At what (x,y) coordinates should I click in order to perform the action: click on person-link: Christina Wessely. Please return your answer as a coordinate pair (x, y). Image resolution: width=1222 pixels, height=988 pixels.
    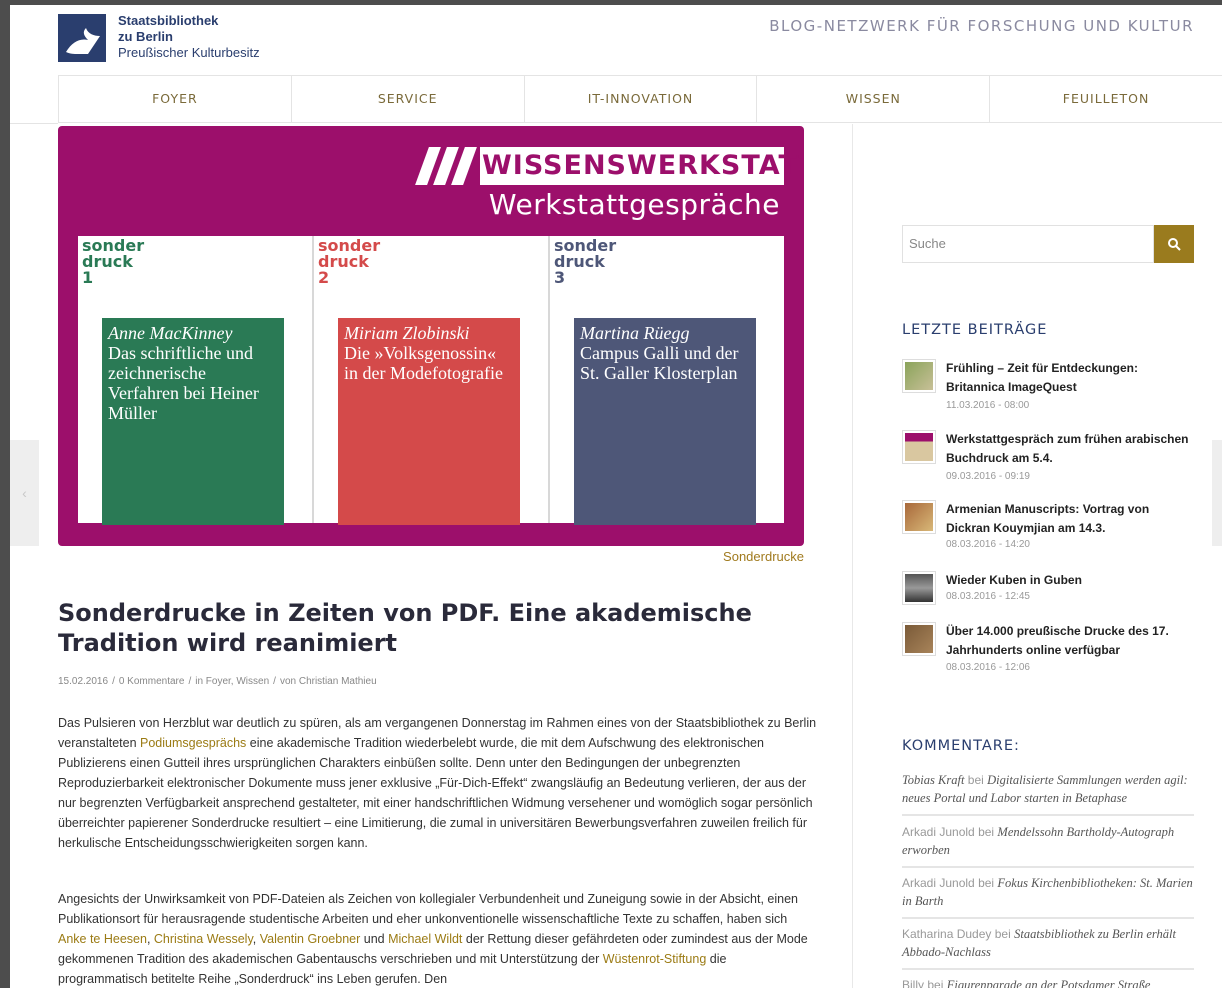
    Looking at the image, I should click on (203, 939).